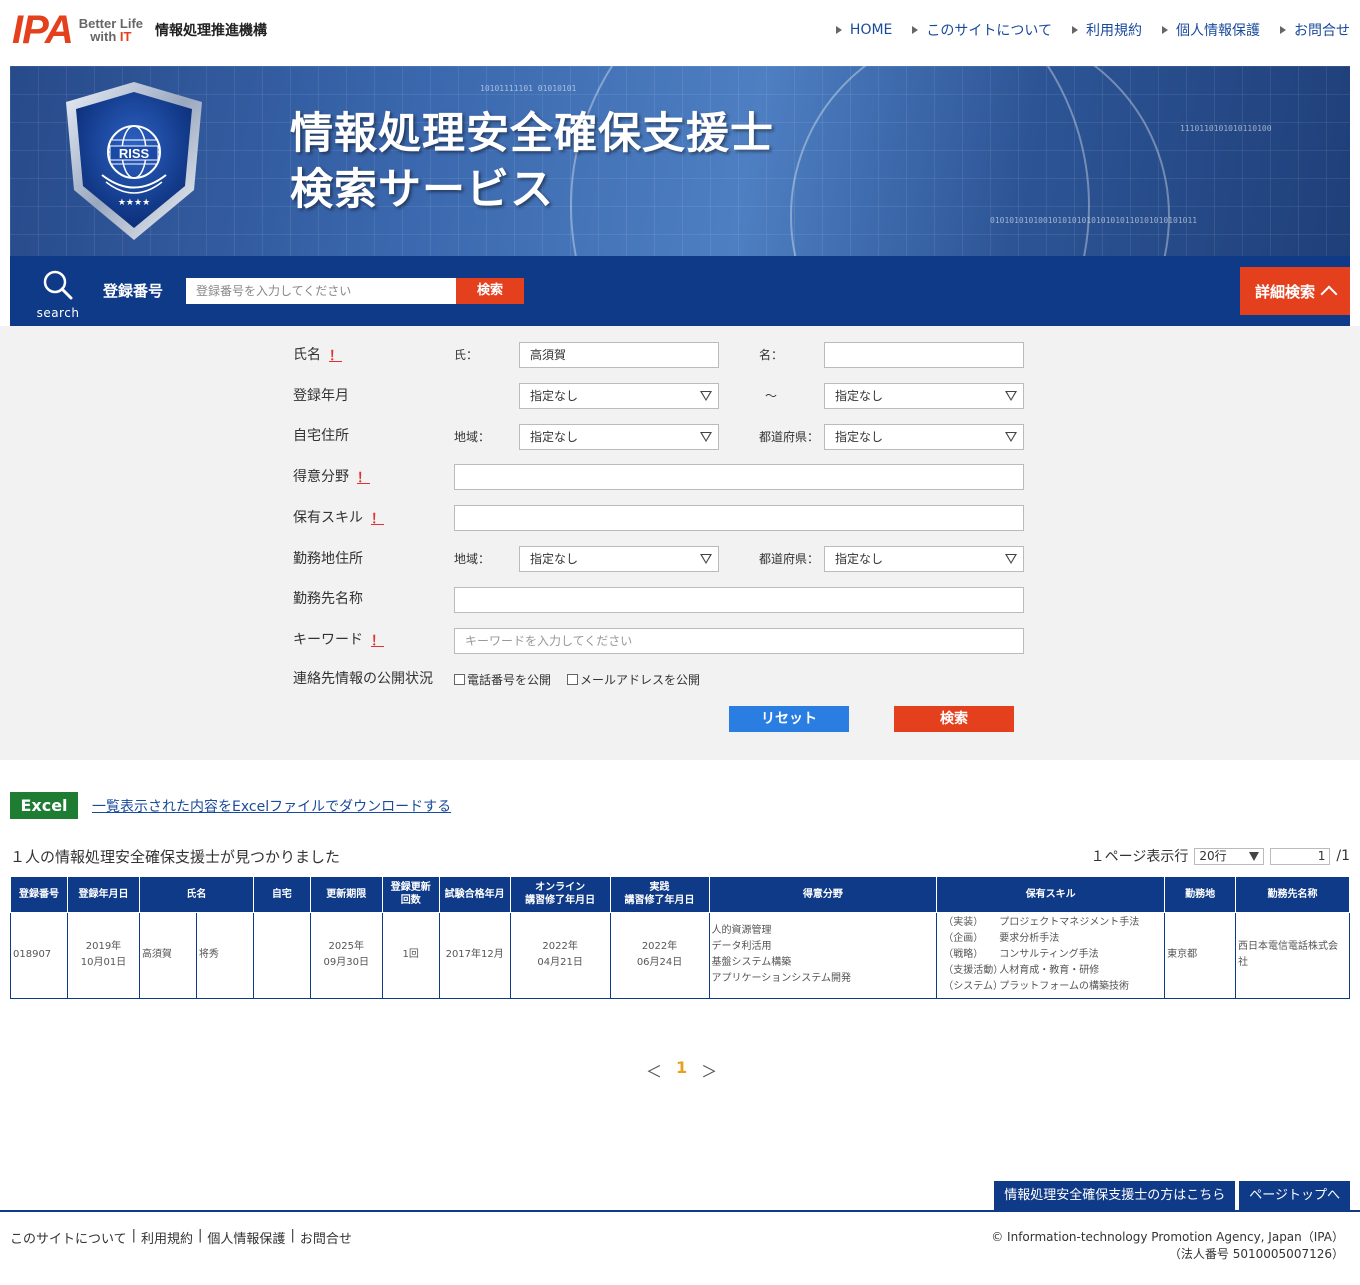  I want to click on first-name-label: 名：, so click(771, 355).